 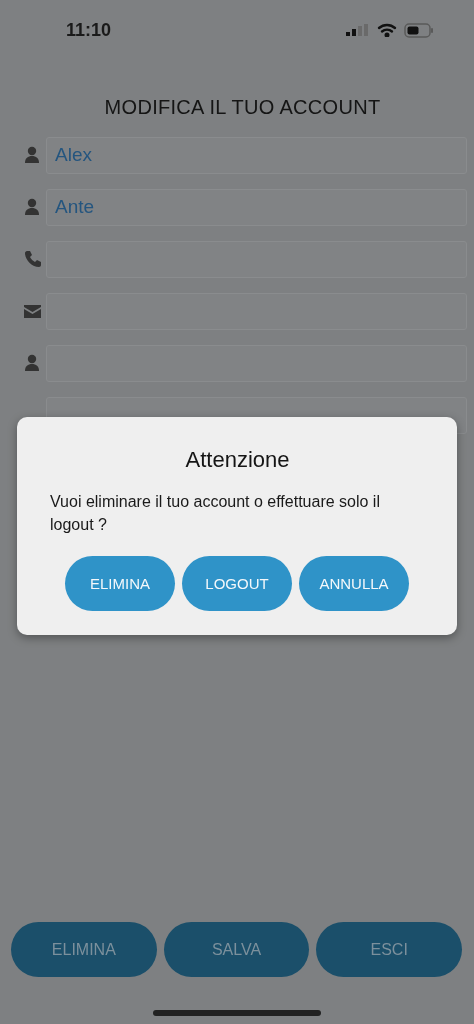 What do you see at coordinates (237, 583) in the screenshot?
I see `dialog-button: LOGOUT` at bounding box center [237, 583].